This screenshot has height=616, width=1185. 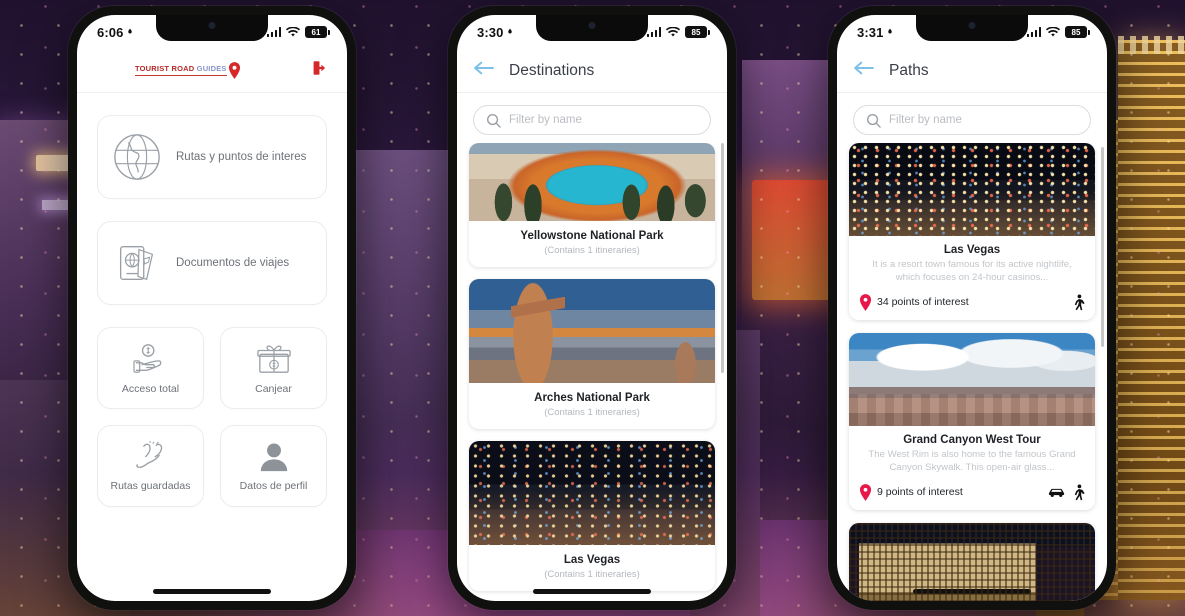 What do you see at coordinates (136, 263) in the screenshot?
I see `passport-icon` at bounding box center [136, 263].